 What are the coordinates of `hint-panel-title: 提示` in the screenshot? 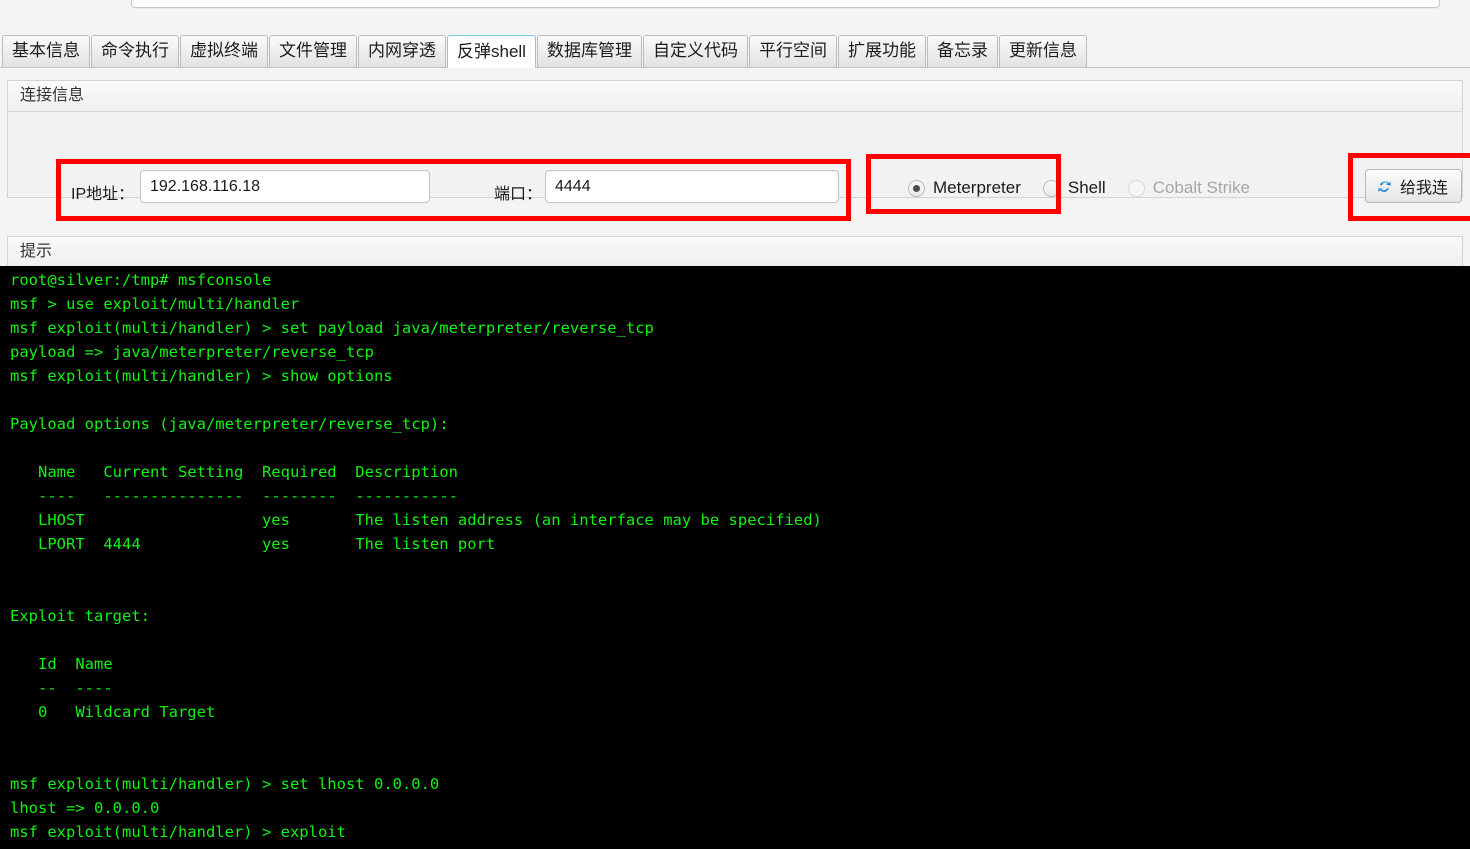 It's located at (735, 252).